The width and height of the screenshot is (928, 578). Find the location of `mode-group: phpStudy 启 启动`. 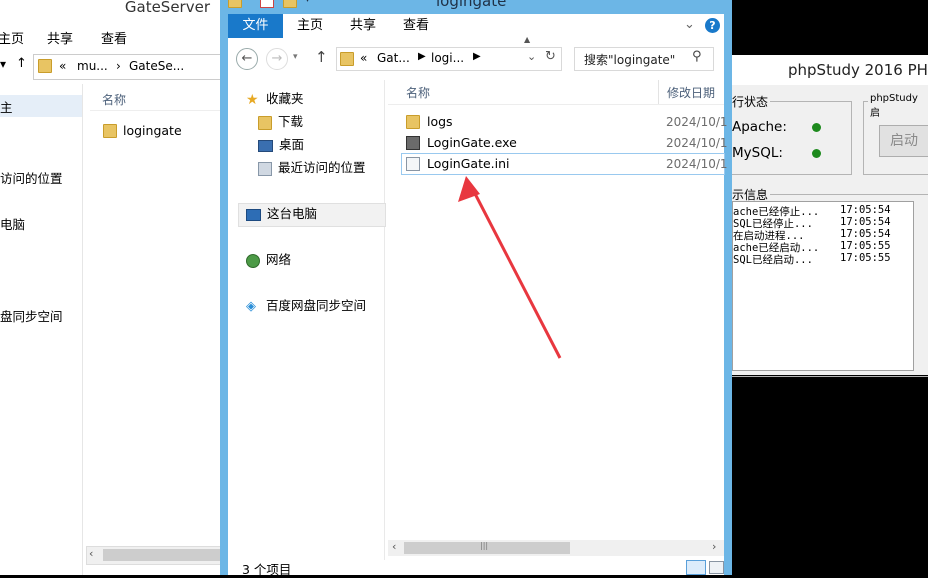

mode-group: phpStudy 启 启动 is located at coordinates (895, 134).